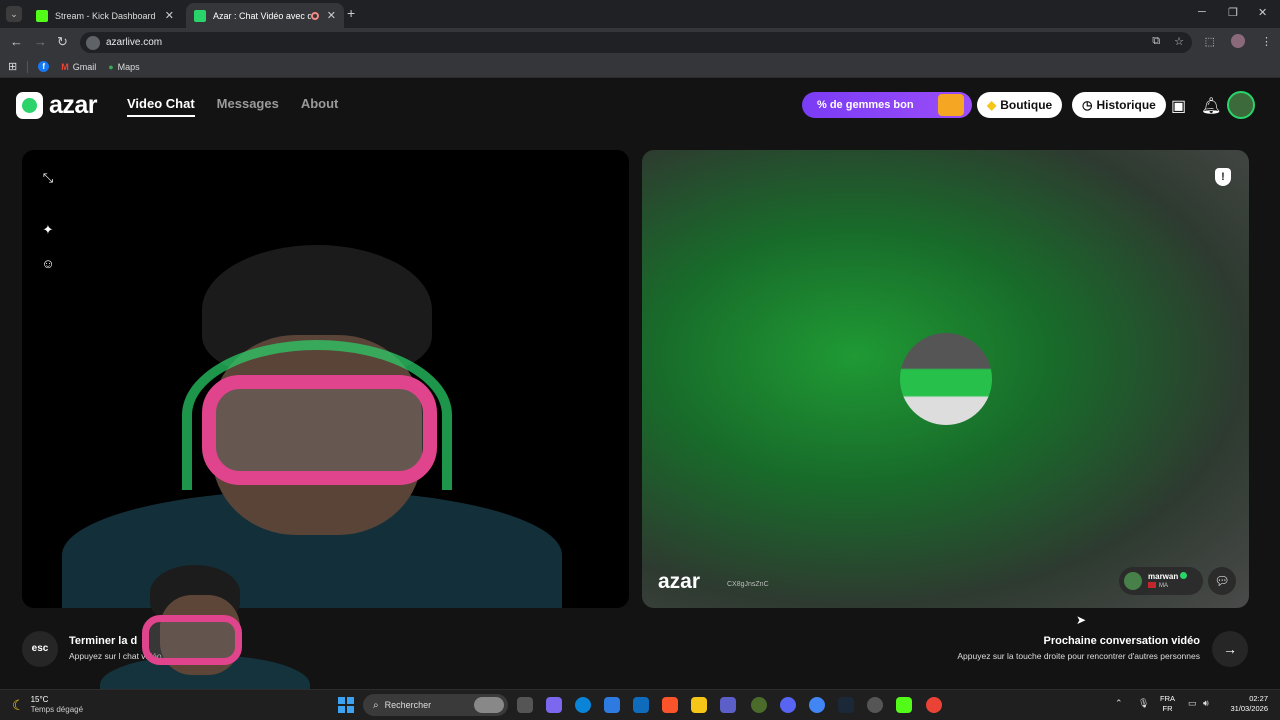 The height and width of the screenshot is (720, 1280). Describe the element at coordinates (408, 705) in the screenshot. I see `search-placeholder: Rechercher` at that location.